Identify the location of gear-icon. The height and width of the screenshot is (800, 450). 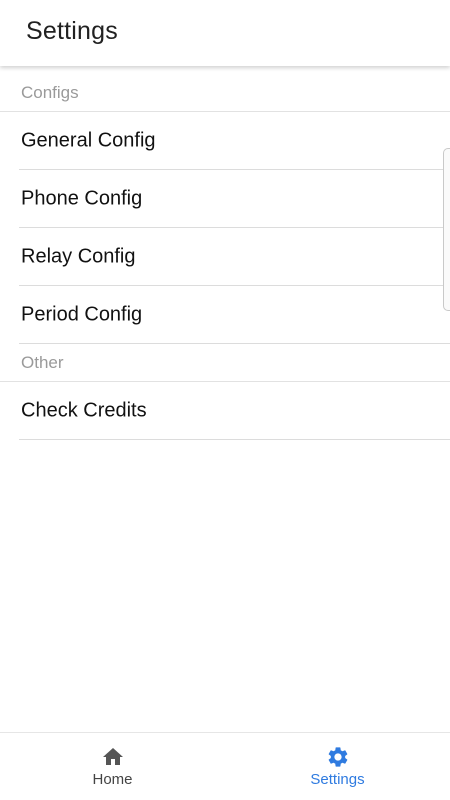
(337, 757).